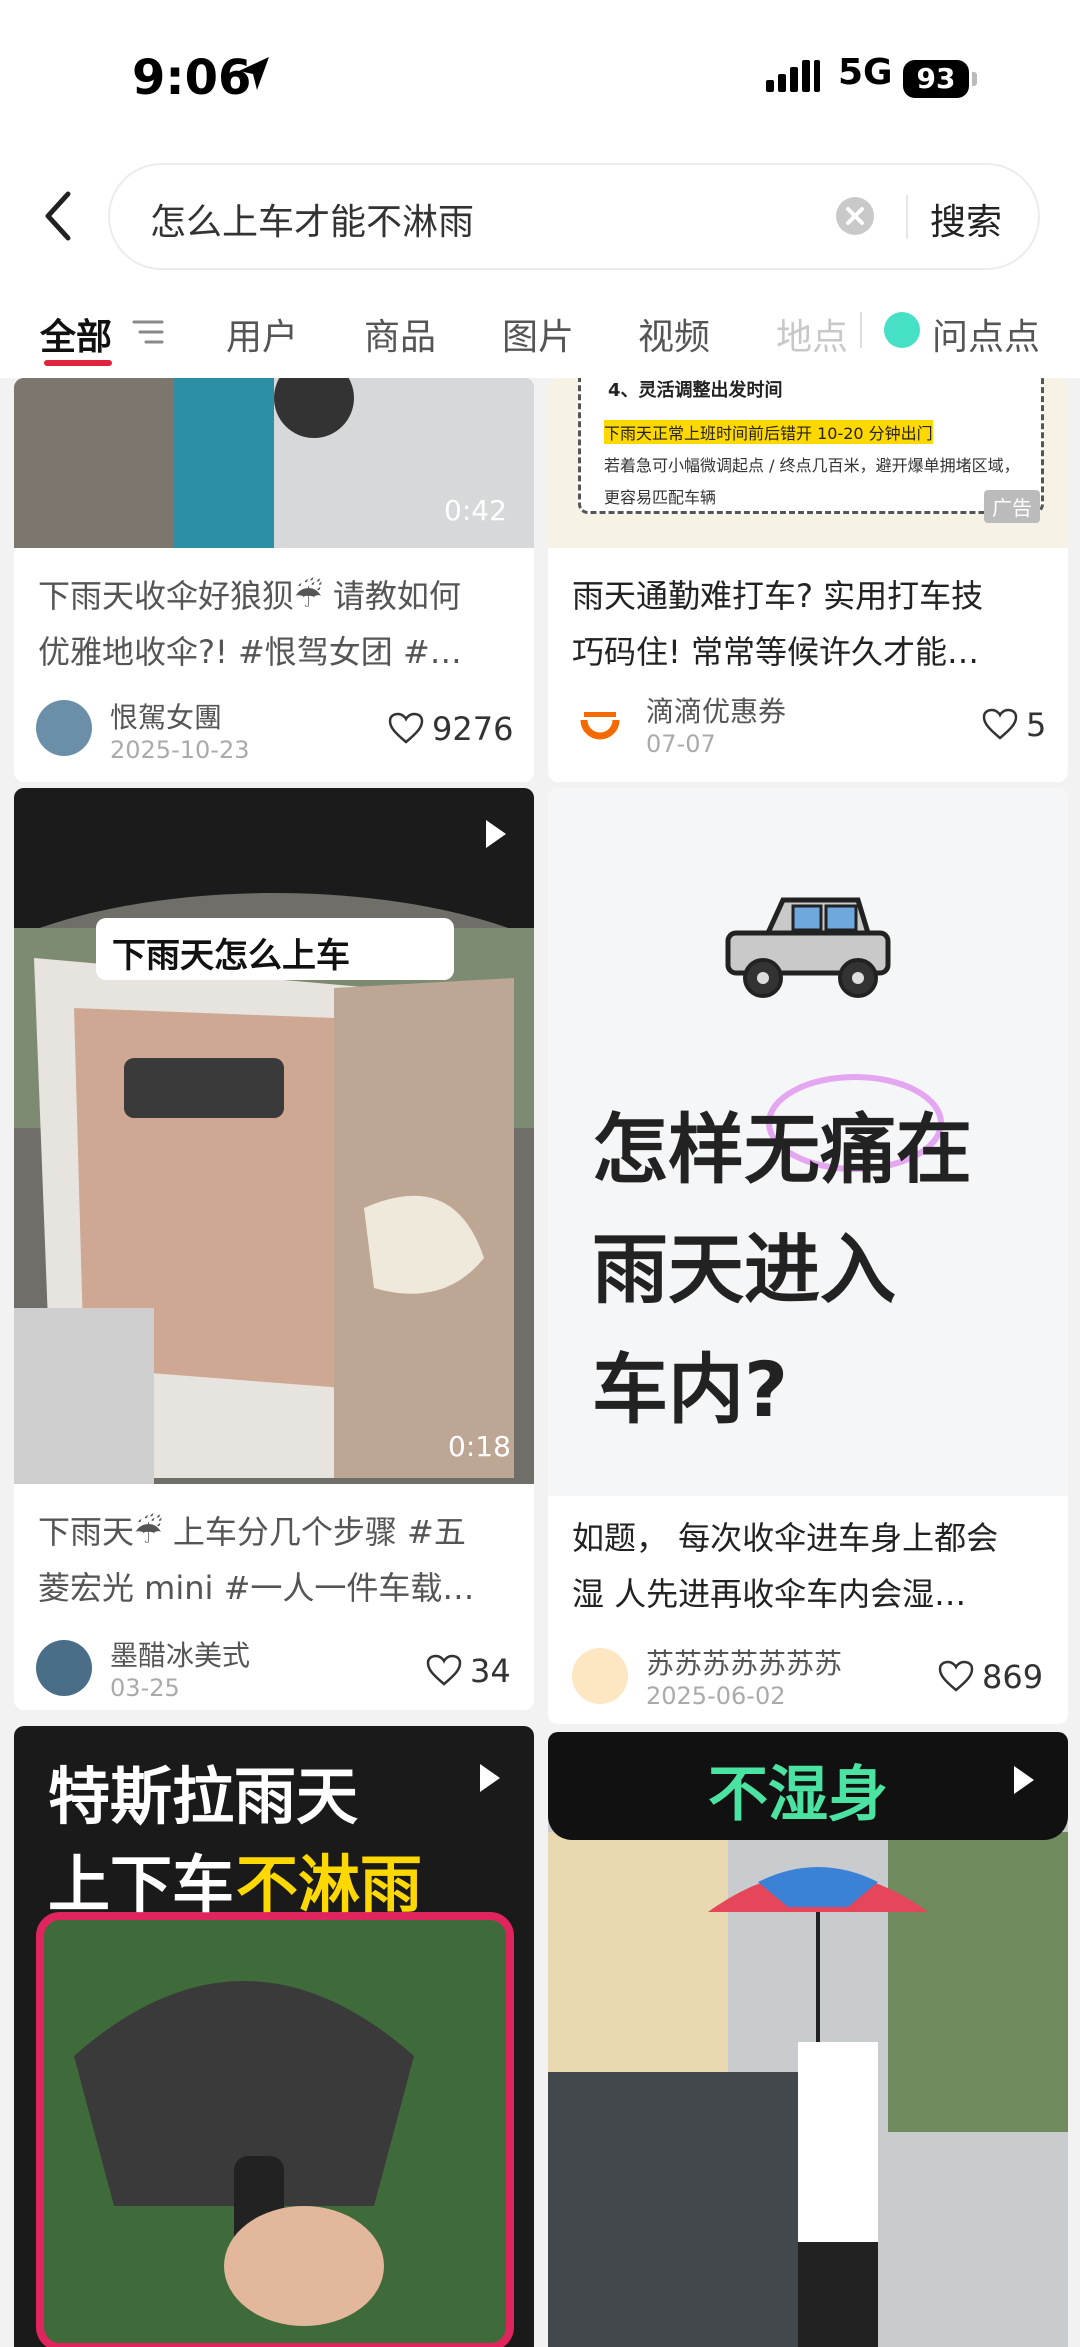 The height and width of the screenshot is (2347, 1080). Describe the element at coordinates (574, 216) in the screenshot. I see `search-bar: 怎么上车才能不淋雨 搜索` at that location.